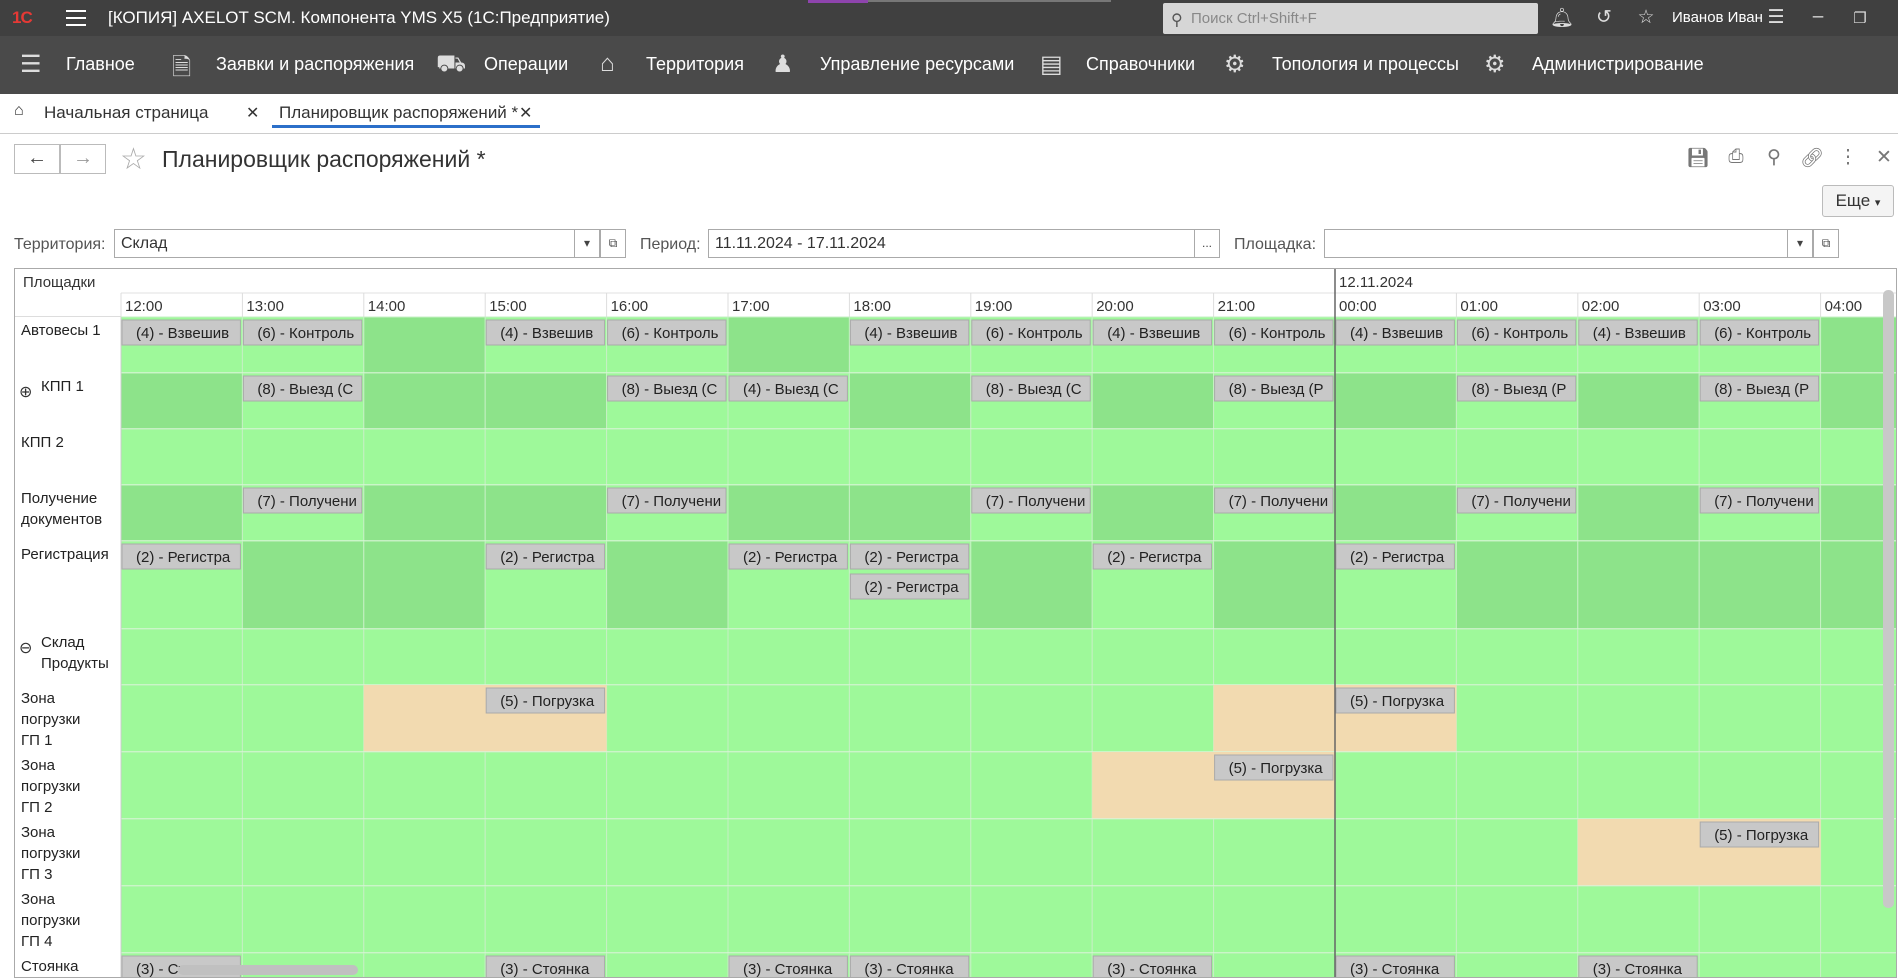 This screenshot has height=978, width=1898. What do you see at coordinates (1717, 17) in the screenshot?
I see `user-name: Иванов Иван` at bounding box center [1717, 17].